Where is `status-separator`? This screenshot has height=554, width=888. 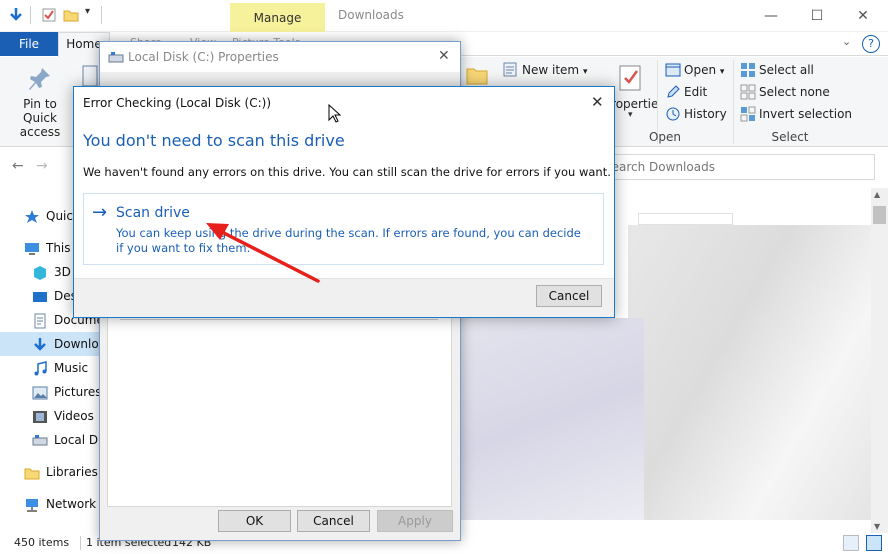
status-separator is located at coordinates (80, 543).